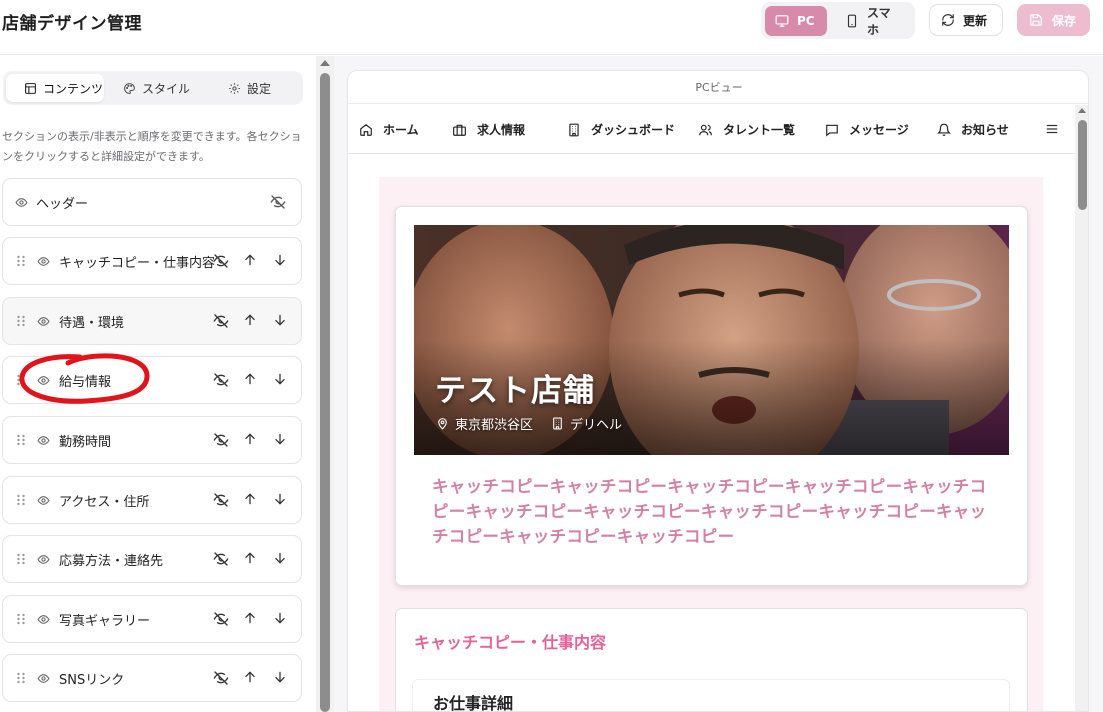 This screenshot has height=712, width=1103. I want to click on building-icon, so click(574, 130).